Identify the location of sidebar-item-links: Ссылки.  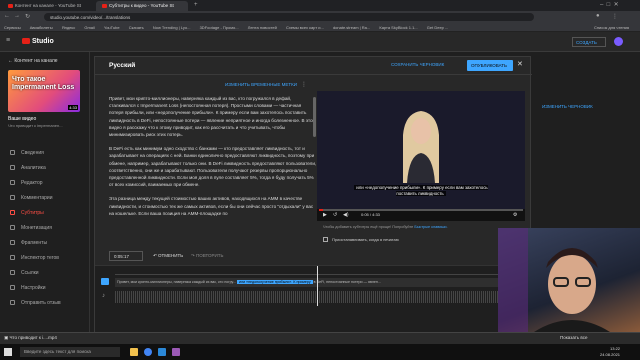
(24, 273).